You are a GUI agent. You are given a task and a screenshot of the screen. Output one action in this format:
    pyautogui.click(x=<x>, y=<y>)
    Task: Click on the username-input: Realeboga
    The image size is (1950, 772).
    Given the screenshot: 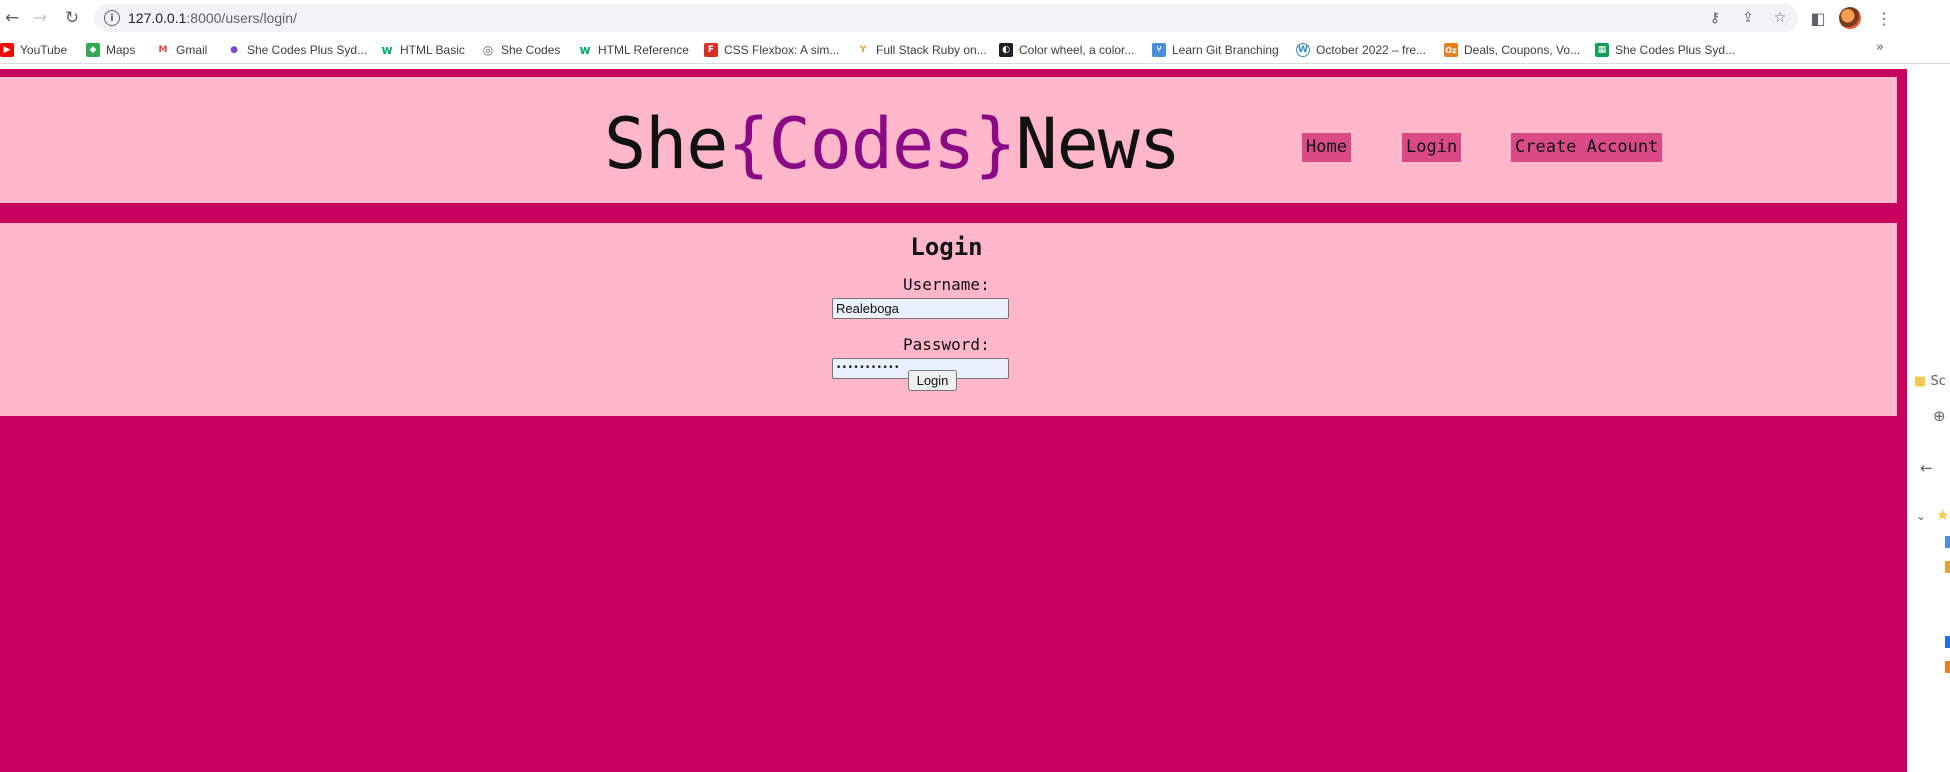 What is the action you would take?
    pyautogui.click(x=920, y=308)
    